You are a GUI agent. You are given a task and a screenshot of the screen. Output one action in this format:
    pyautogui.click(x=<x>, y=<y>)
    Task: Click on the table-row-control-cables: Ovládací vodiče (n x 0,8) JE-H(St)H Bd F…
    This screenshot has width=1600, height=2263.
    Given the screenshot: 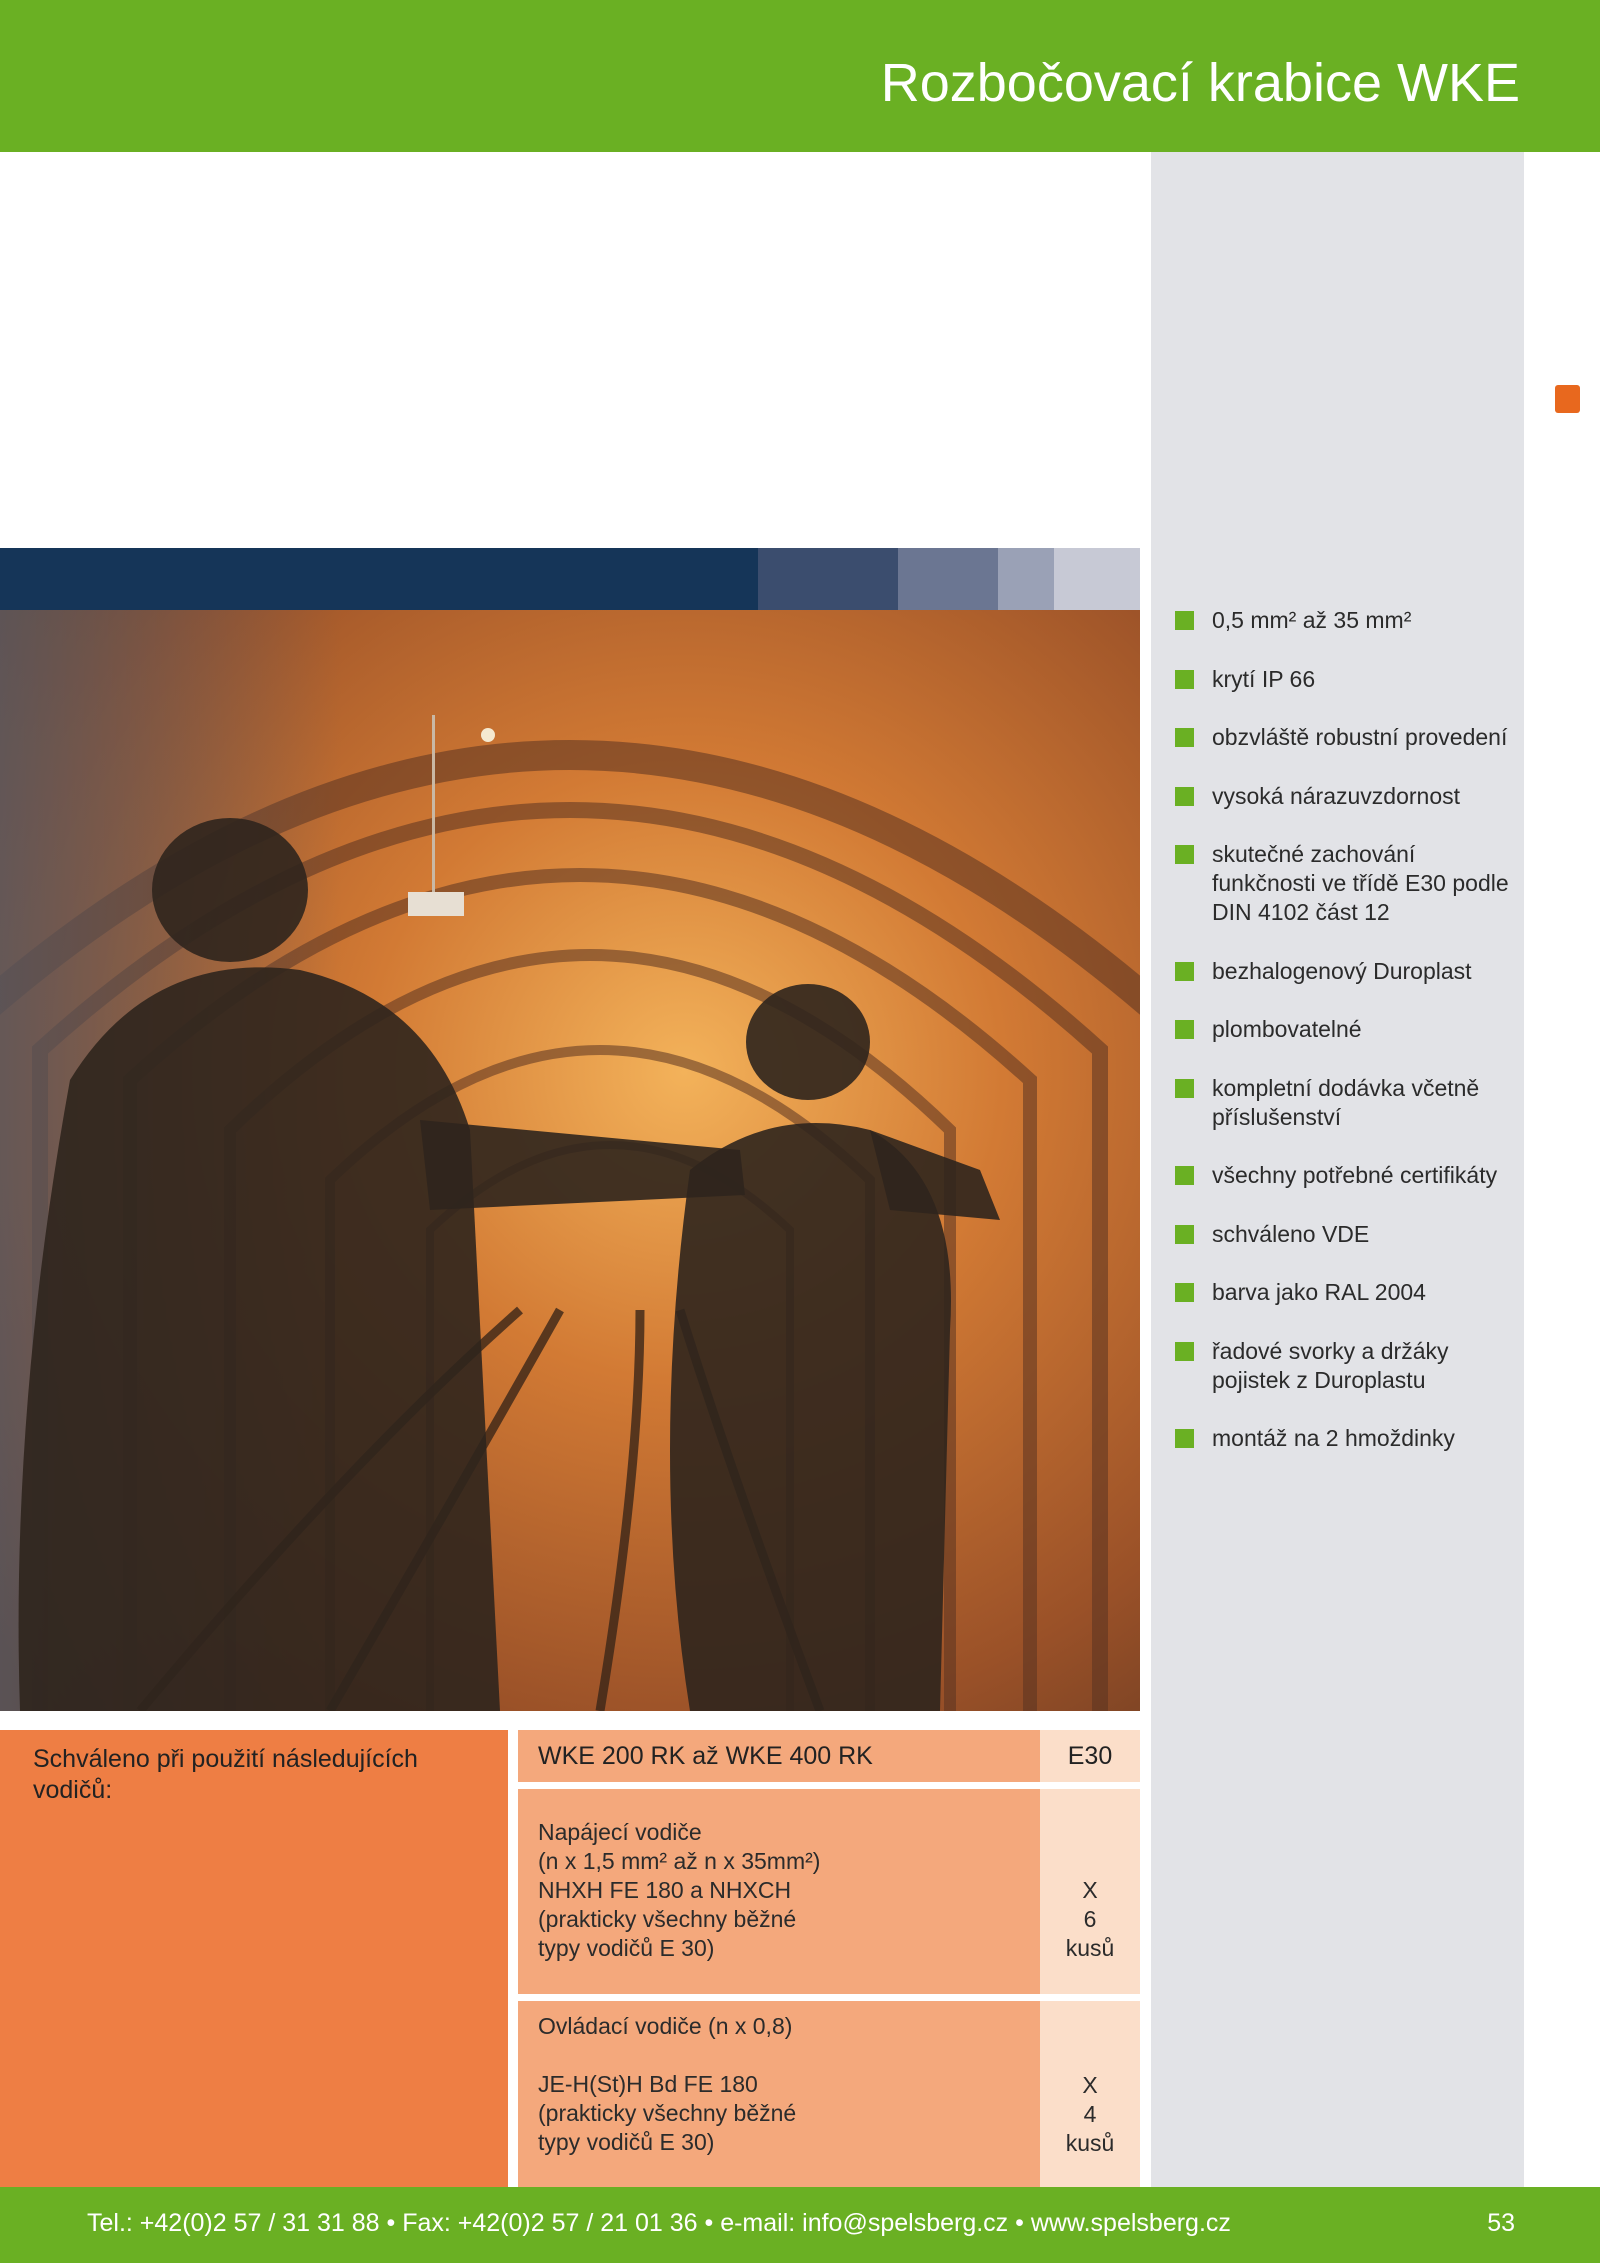 What is the action you would take?
    pyautogui.click(x=779, y=2094)
    